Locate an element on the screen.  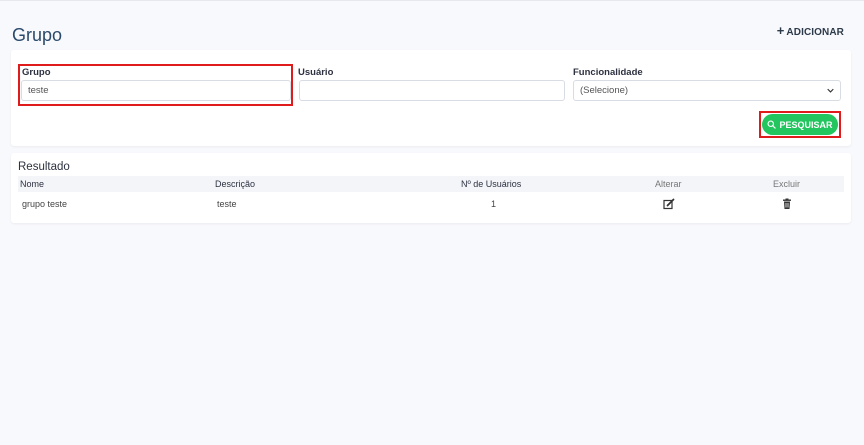
col-nome: Nome is located at coordinates (32, 184).